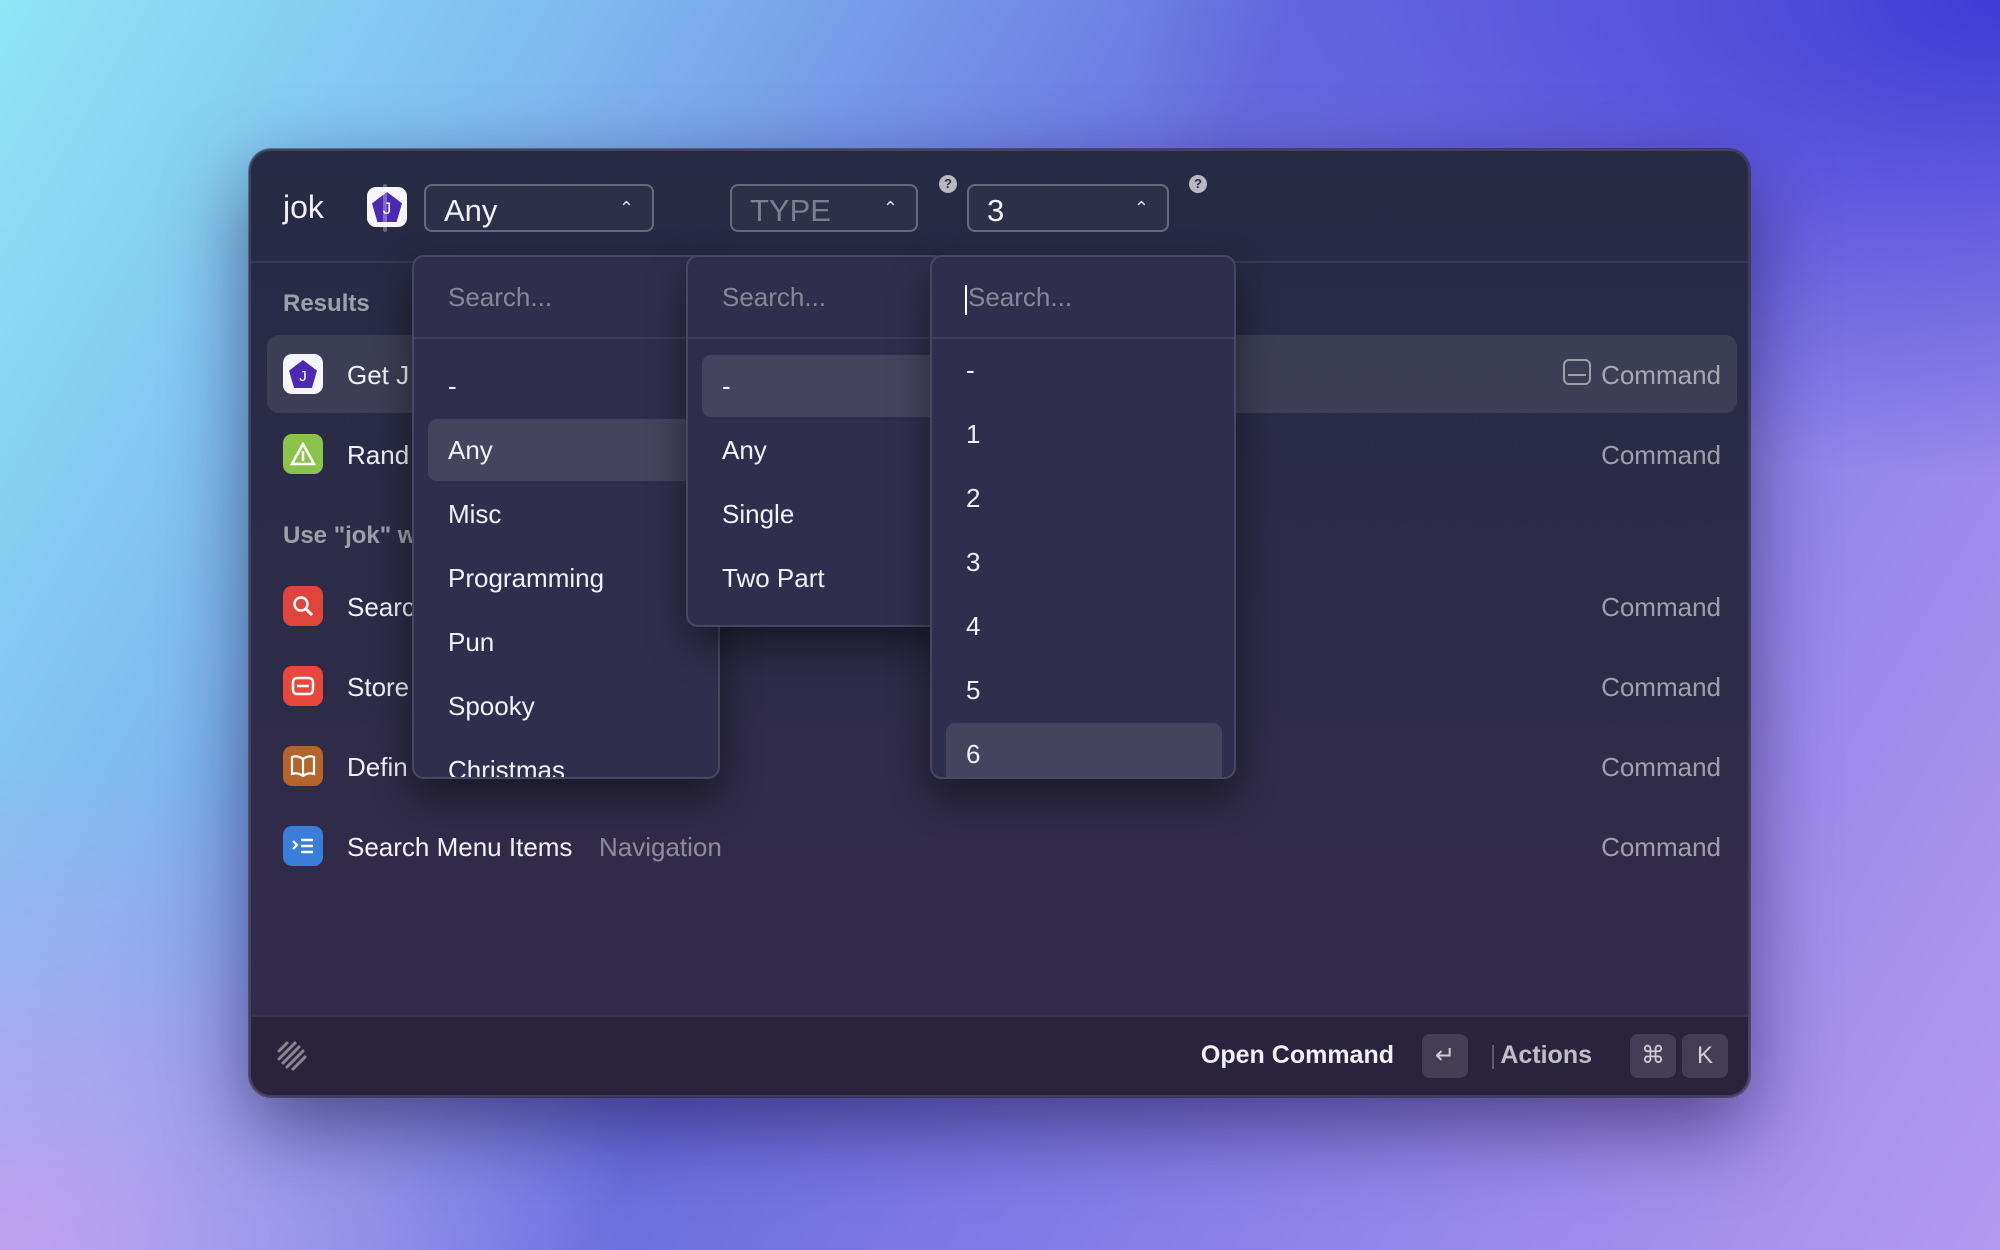 The image size is (2000, 1250). Describe the element at coordinates (303, 686) in the screenshot. I see `store-icon` at that location.